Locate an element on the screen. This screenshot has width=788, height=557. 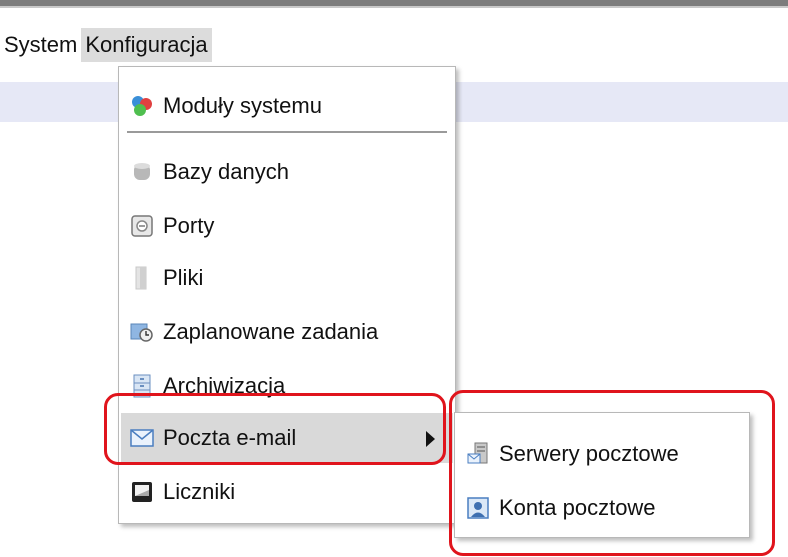
submenu-item-mail-servers: Serwery pocztowe is located at coordinates (602, 454).